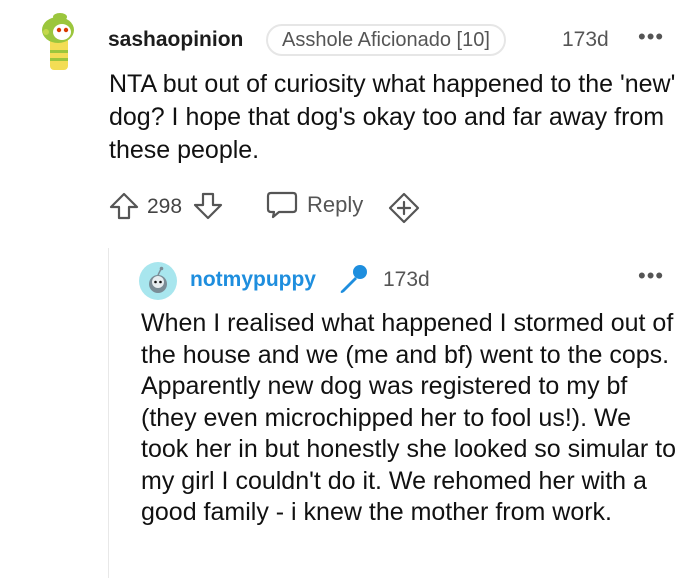 Image resolution: width=700 pixels, height=578 pixels. I want to click on reply-button: Reply, so click(314, 205).